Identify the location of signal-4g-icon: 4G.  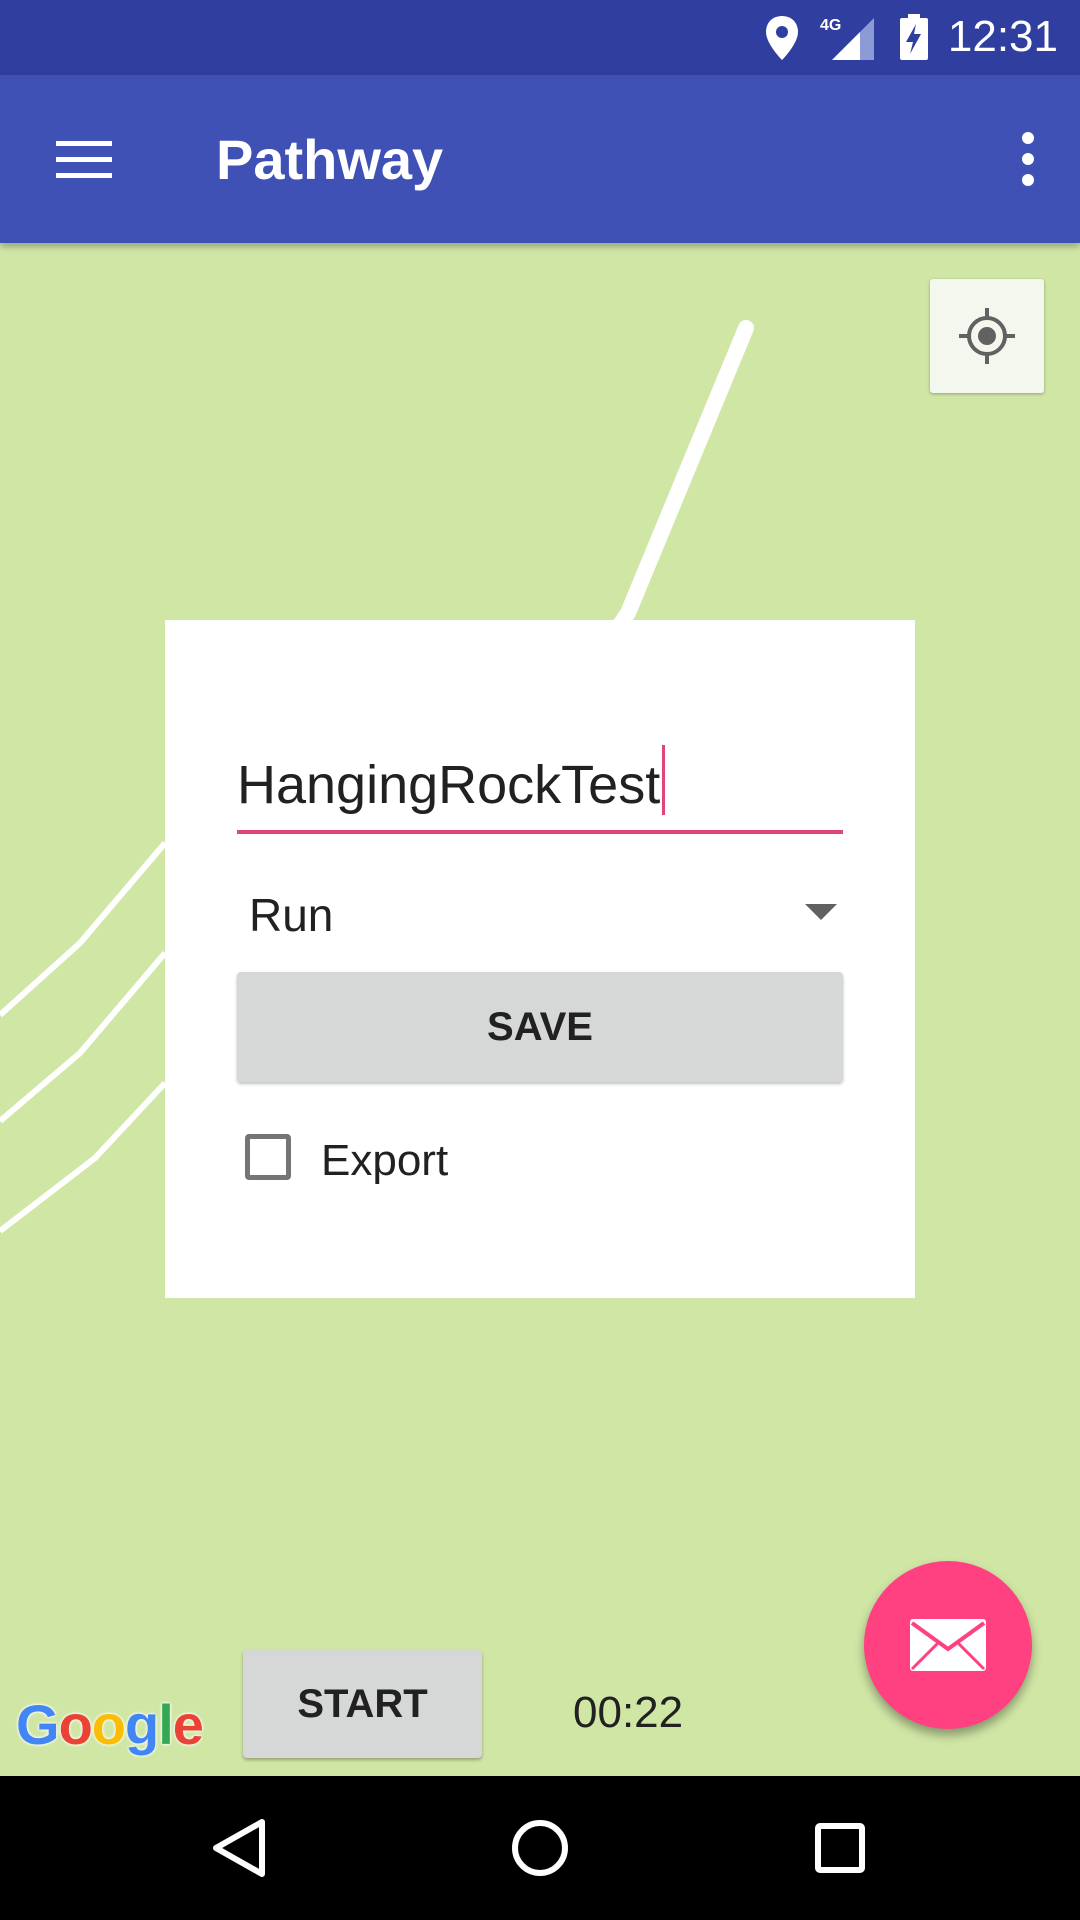
(848, 40).